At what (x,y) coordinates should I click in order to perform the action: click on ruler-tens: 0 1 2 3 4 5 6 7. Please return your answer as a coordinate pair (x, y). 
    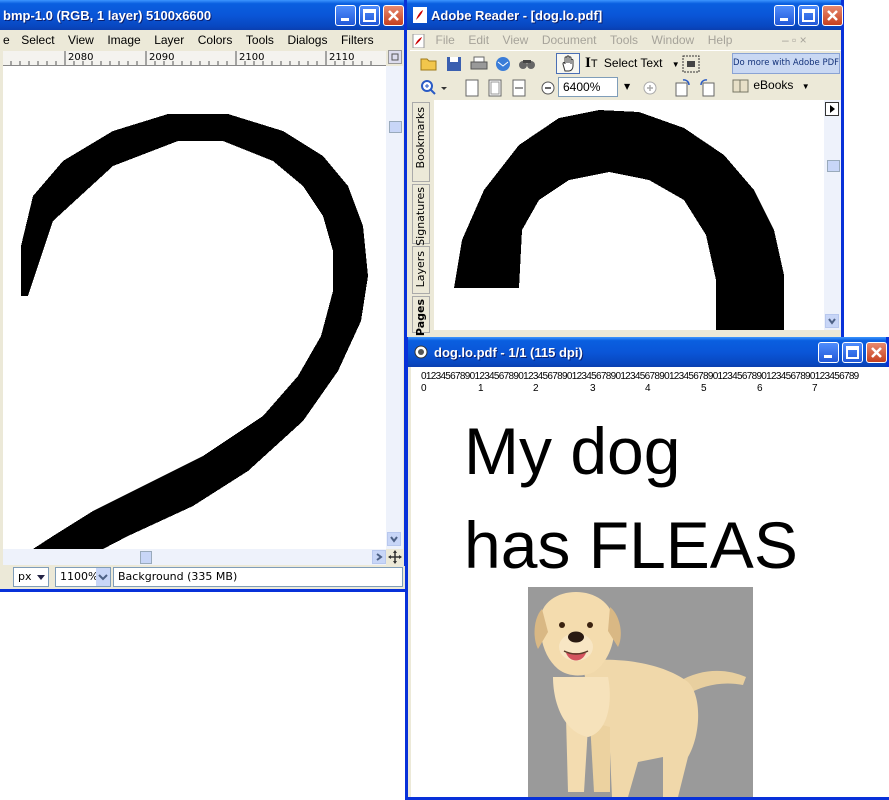
    Looking at the image, I should click on (655, 389).